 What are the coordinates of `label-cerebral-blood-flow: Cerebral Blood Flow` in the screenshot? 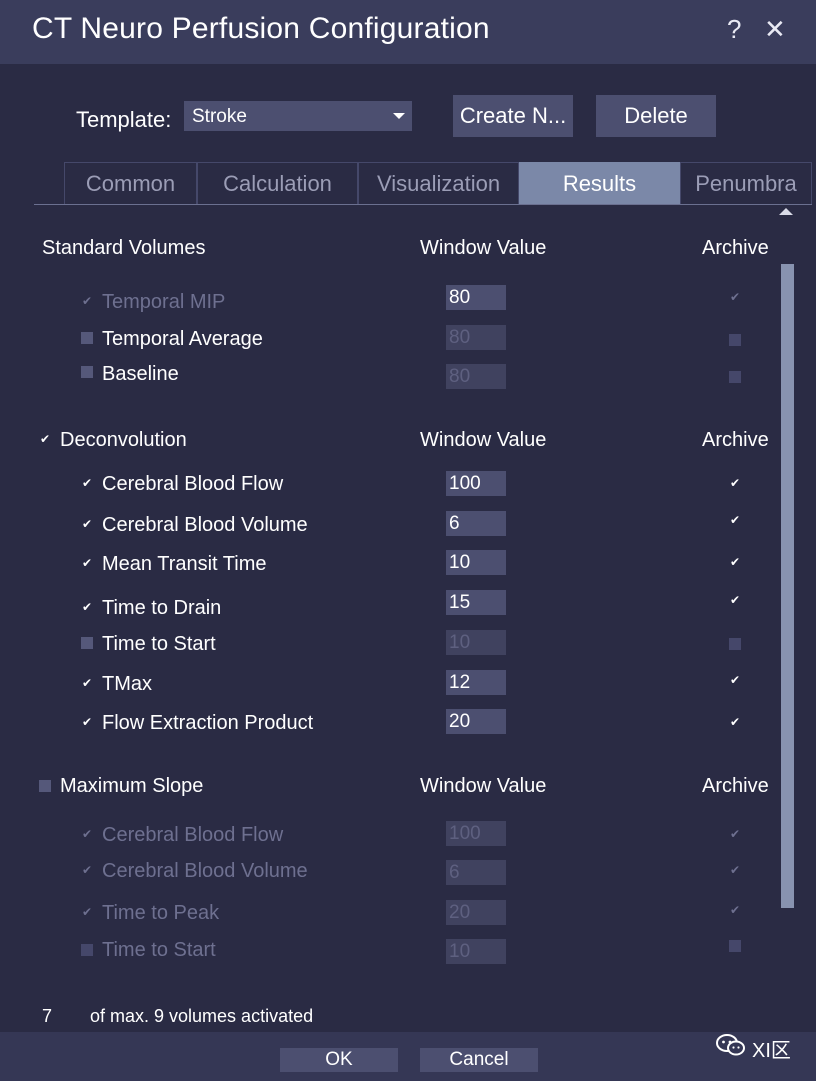 It's located at (193, 484).